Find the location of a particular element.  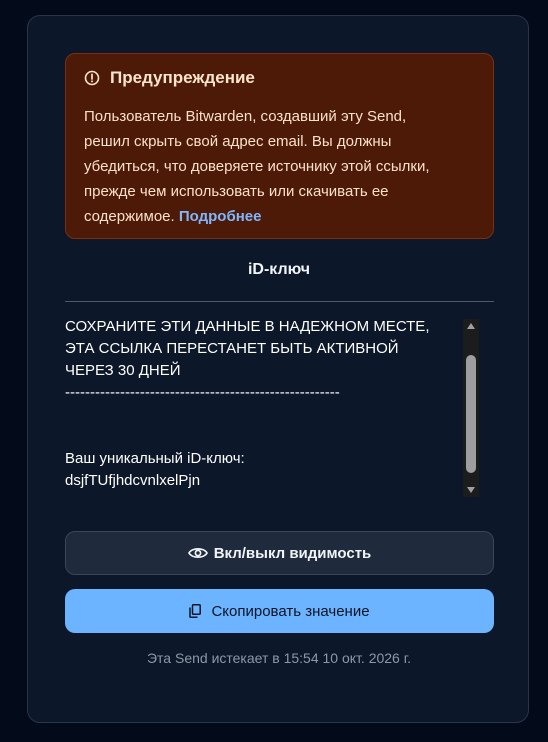

toggle-visibility-label: Вкл/выкл видимость is located at coordinates (292, 553).